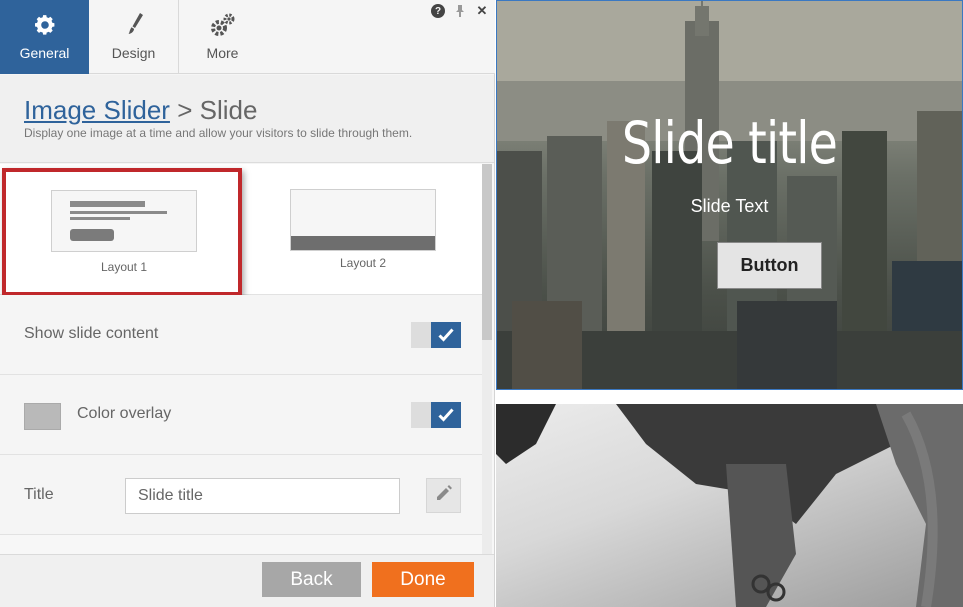 The width and height of the screenshot is (963, 607). I want to click on tab-design: Design, so click(133, 37).